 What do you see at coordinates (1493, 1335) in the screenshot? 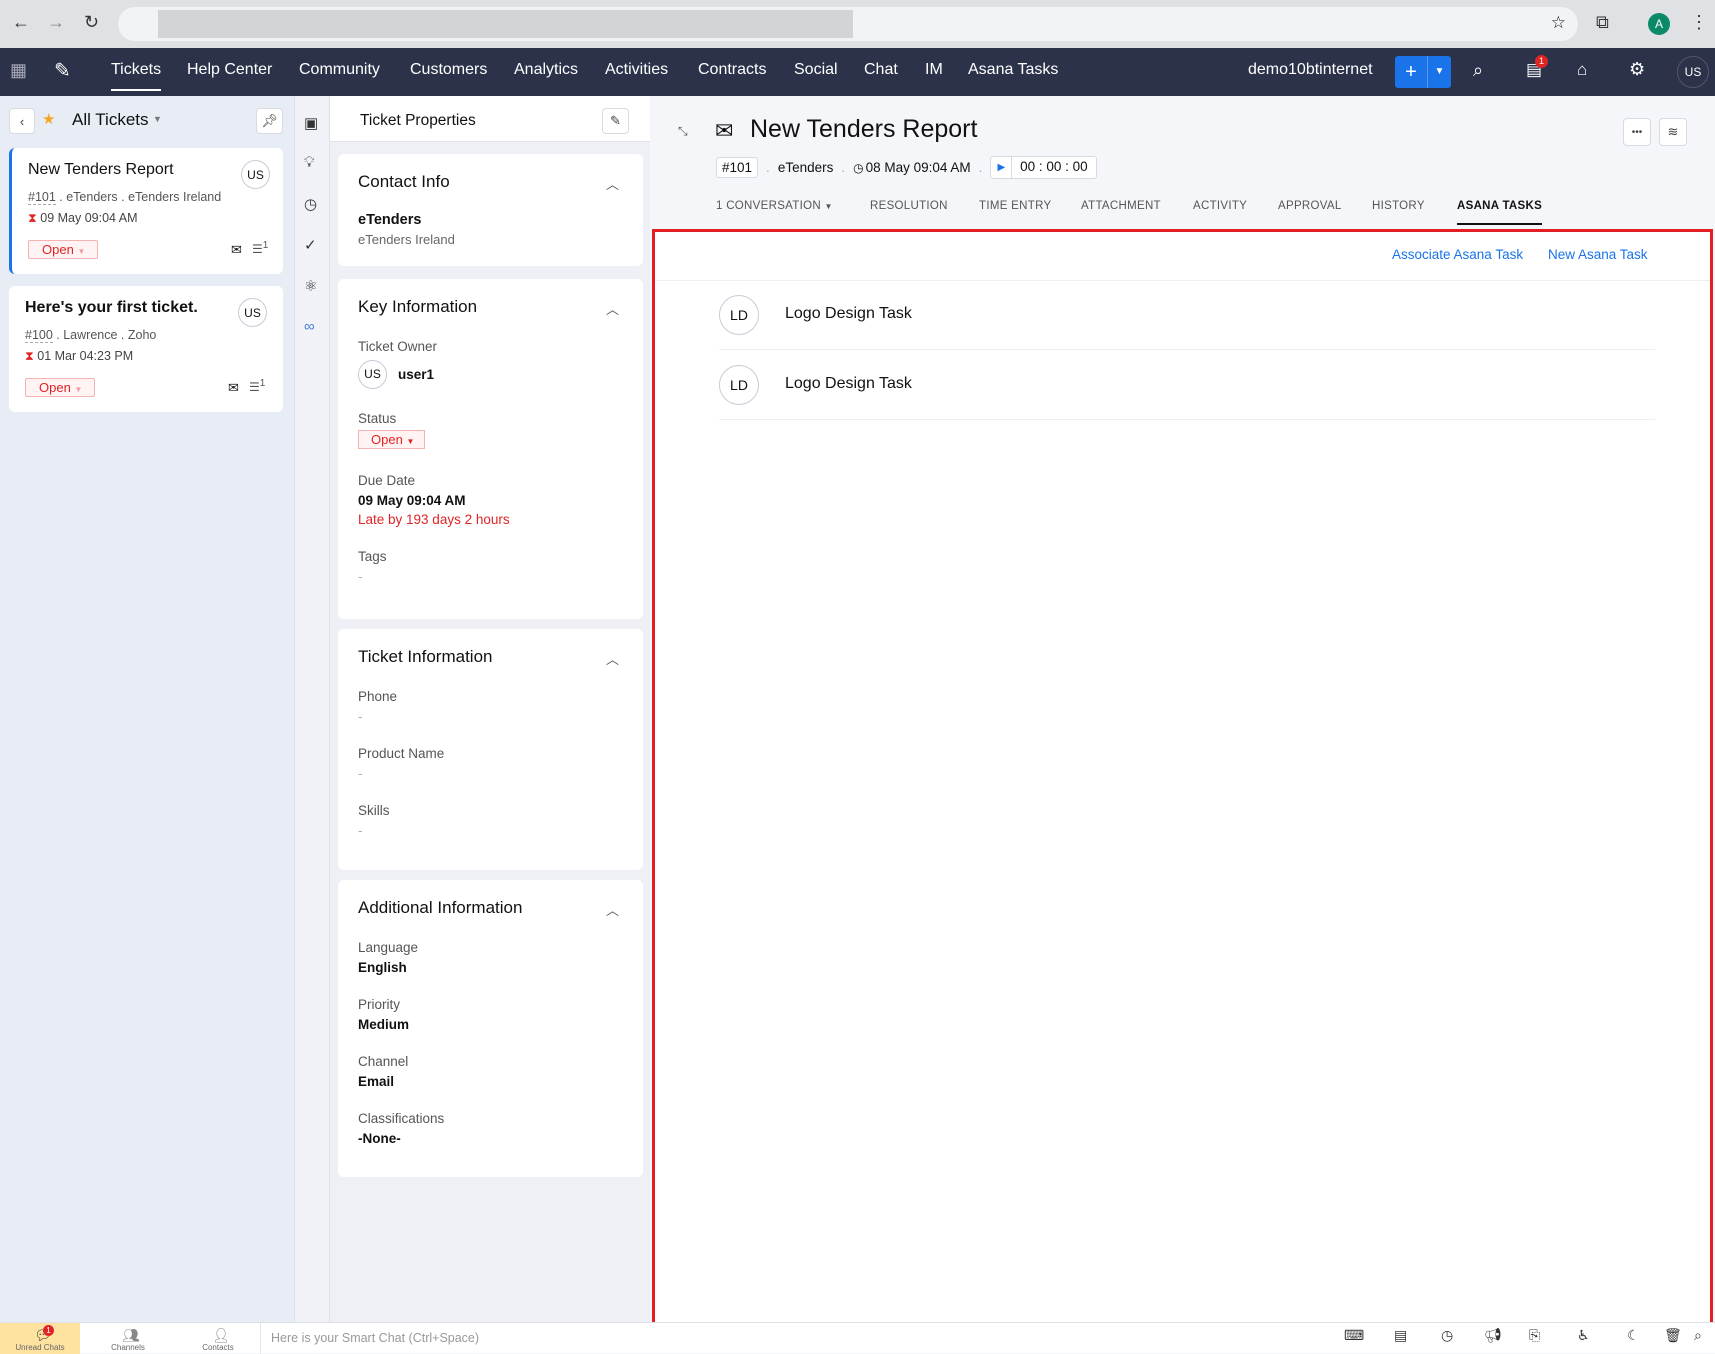
I see `announcement-megaphone-icon: 📢︎` at bounding box center [1493, 1335].